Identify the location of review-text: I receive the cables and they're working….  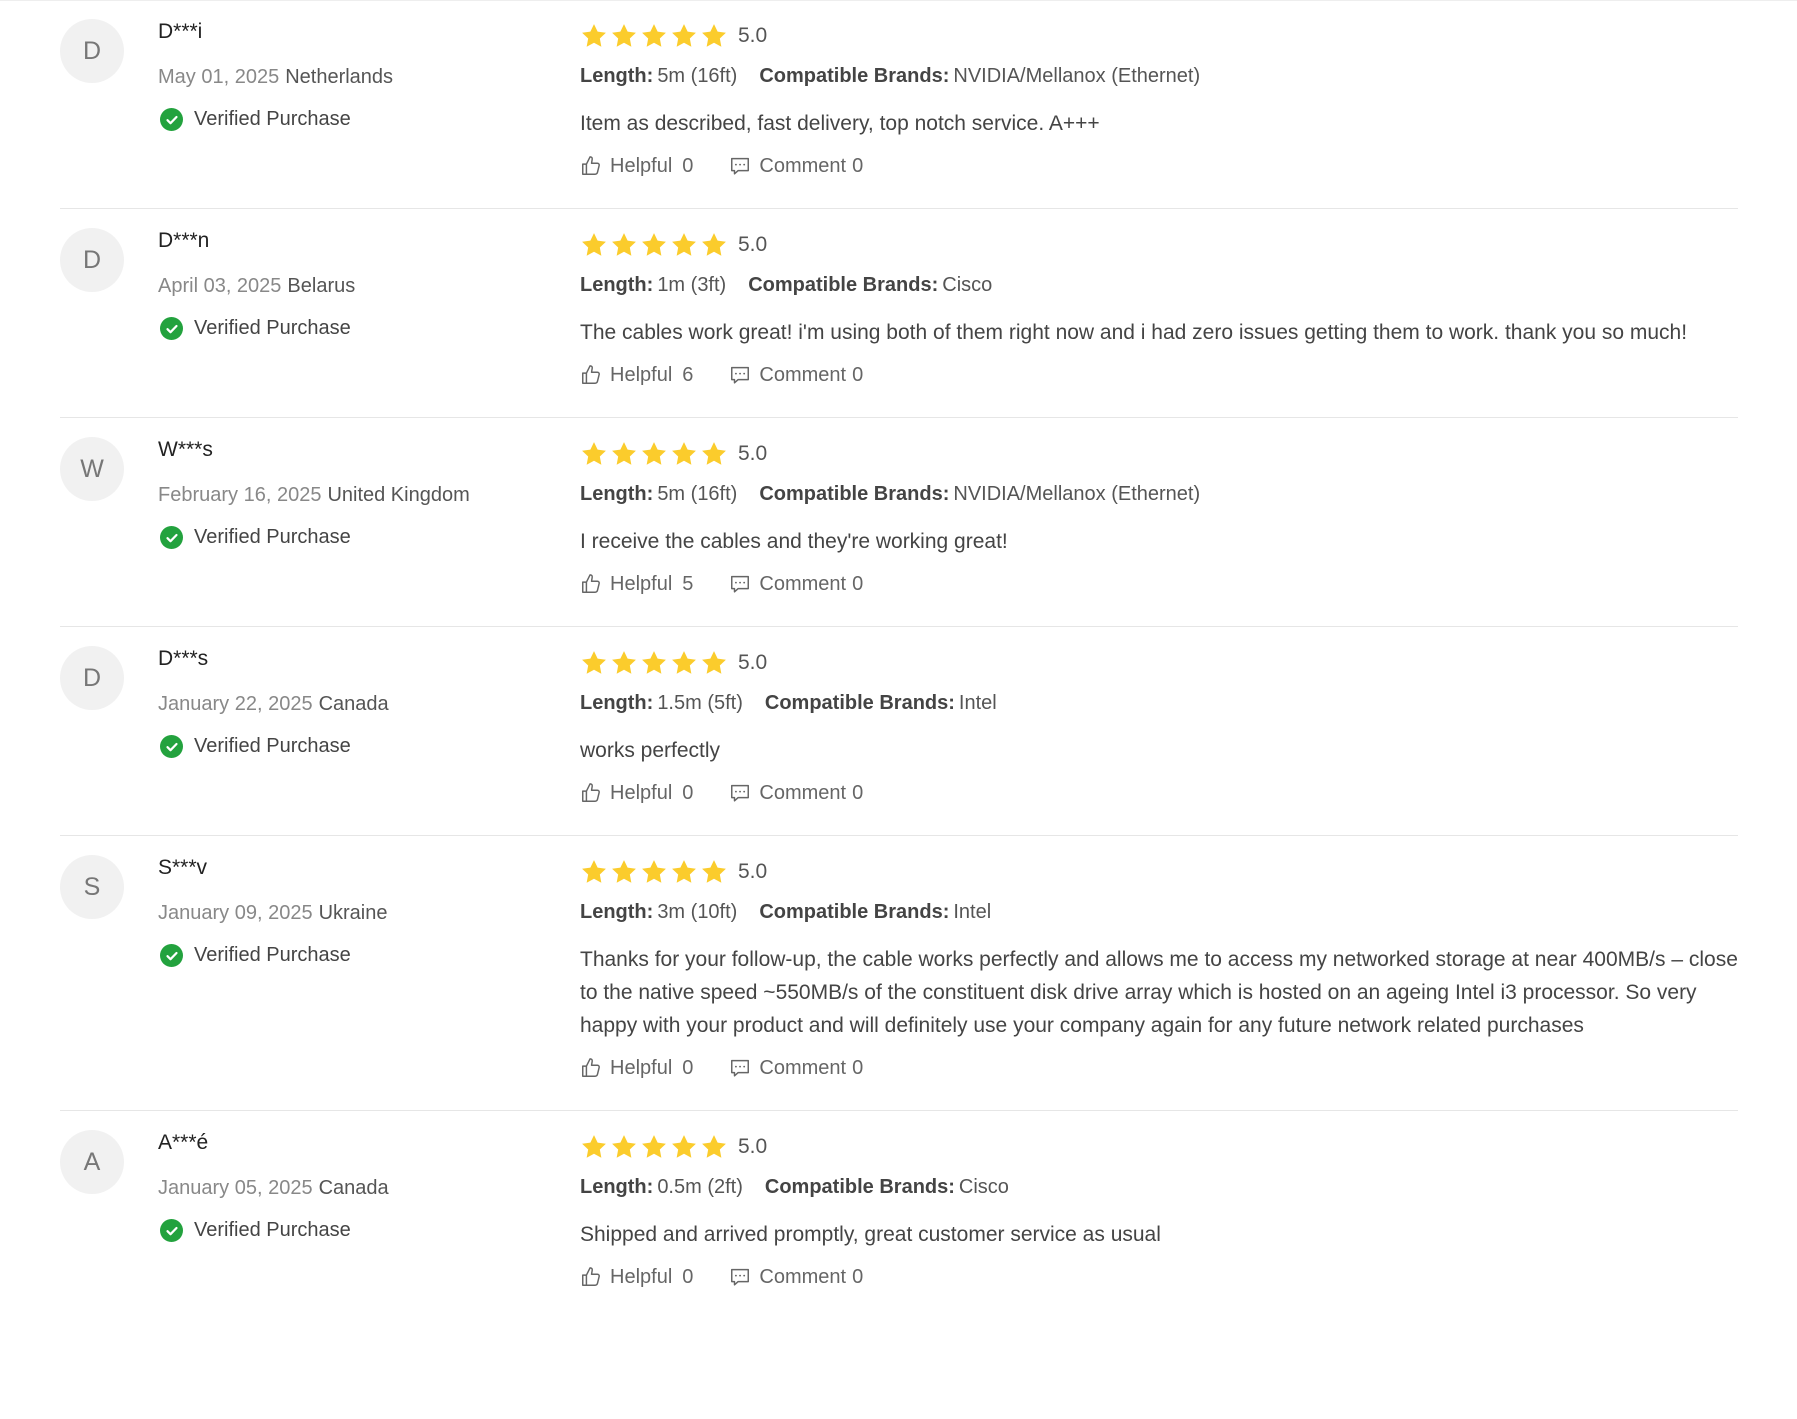
(794, 541).